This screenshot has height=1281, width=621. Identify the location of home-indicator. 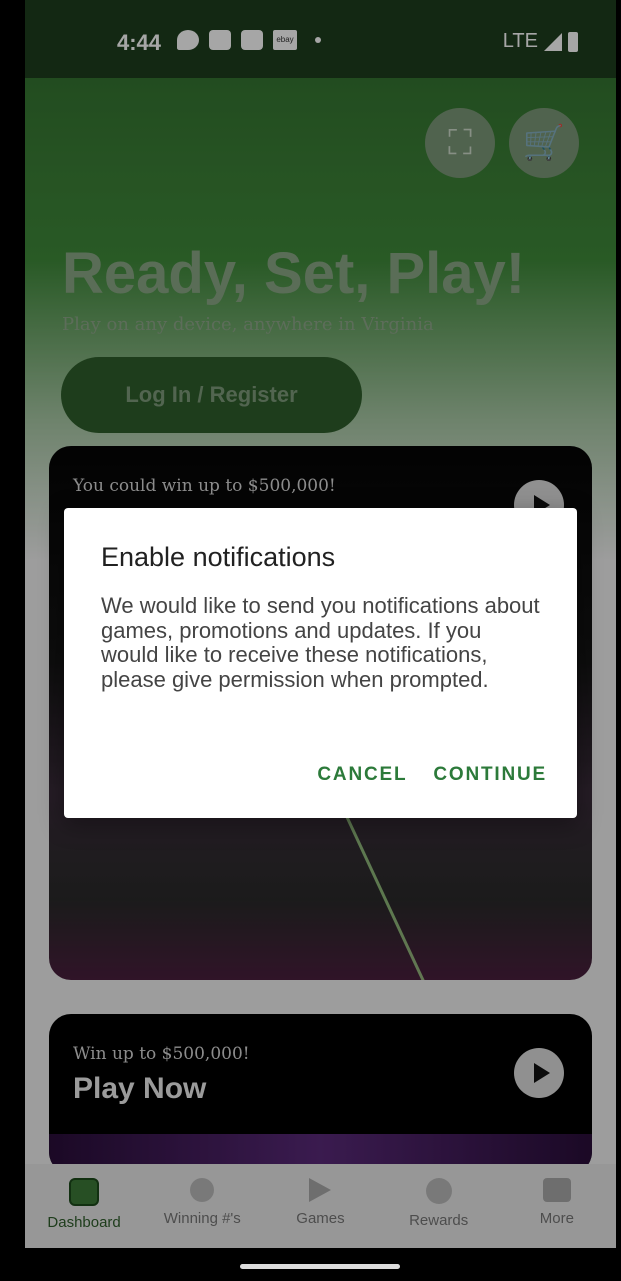
(320, 1266).